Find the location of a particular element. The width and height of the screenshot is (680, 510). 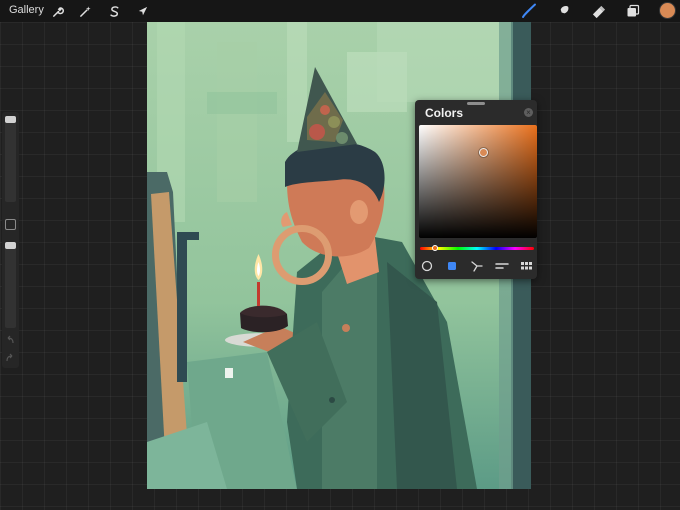

layers-icon is located at coordinates (633, 10).